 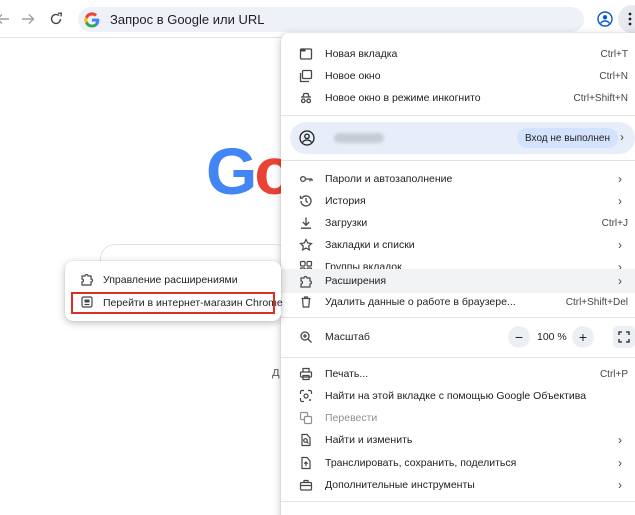 I want to click on forward-button, so click(x=28, y=19).